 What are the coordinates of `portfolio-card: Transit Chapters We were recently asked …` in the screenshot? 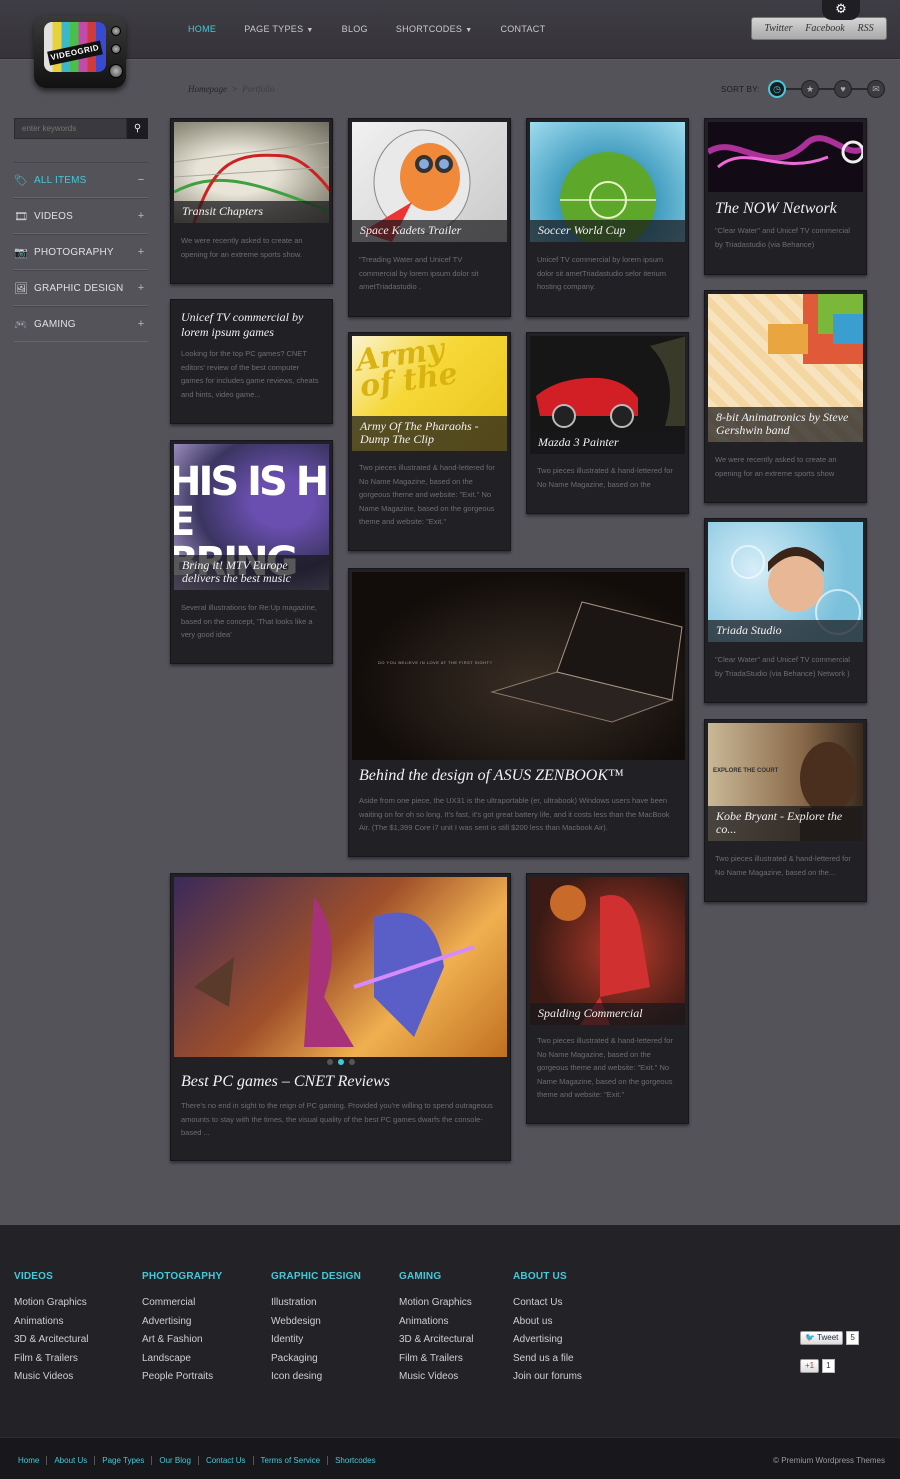 It's located at (251, 201).